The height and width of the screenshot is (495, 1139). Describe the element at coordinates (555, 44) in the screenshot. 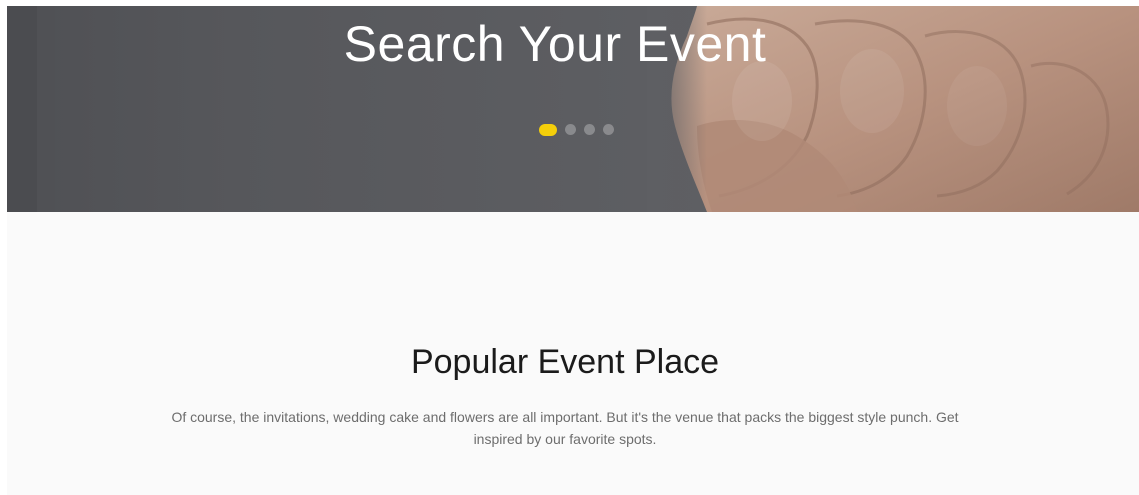

I see `hero-title: Search Your Event` at that location.